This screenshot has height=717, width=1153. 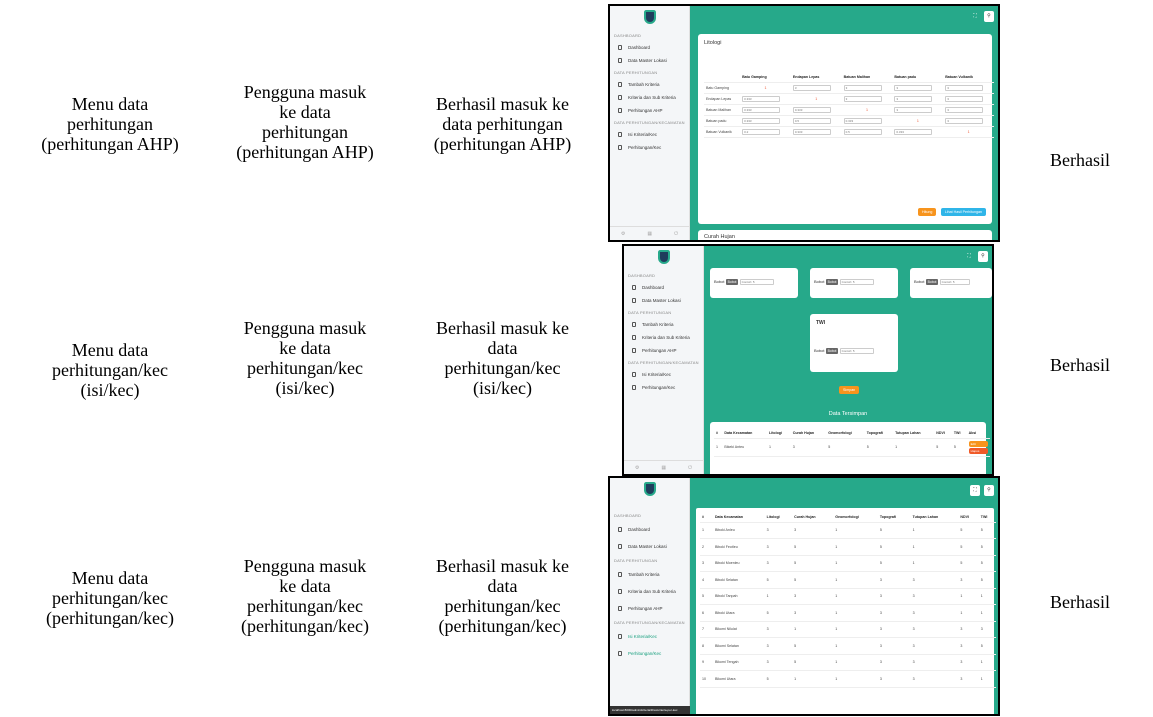 I want to click on table-row: 8 Bikomi Selatan 3 5 1 3 3 3 5, so click(x=848, y=646).